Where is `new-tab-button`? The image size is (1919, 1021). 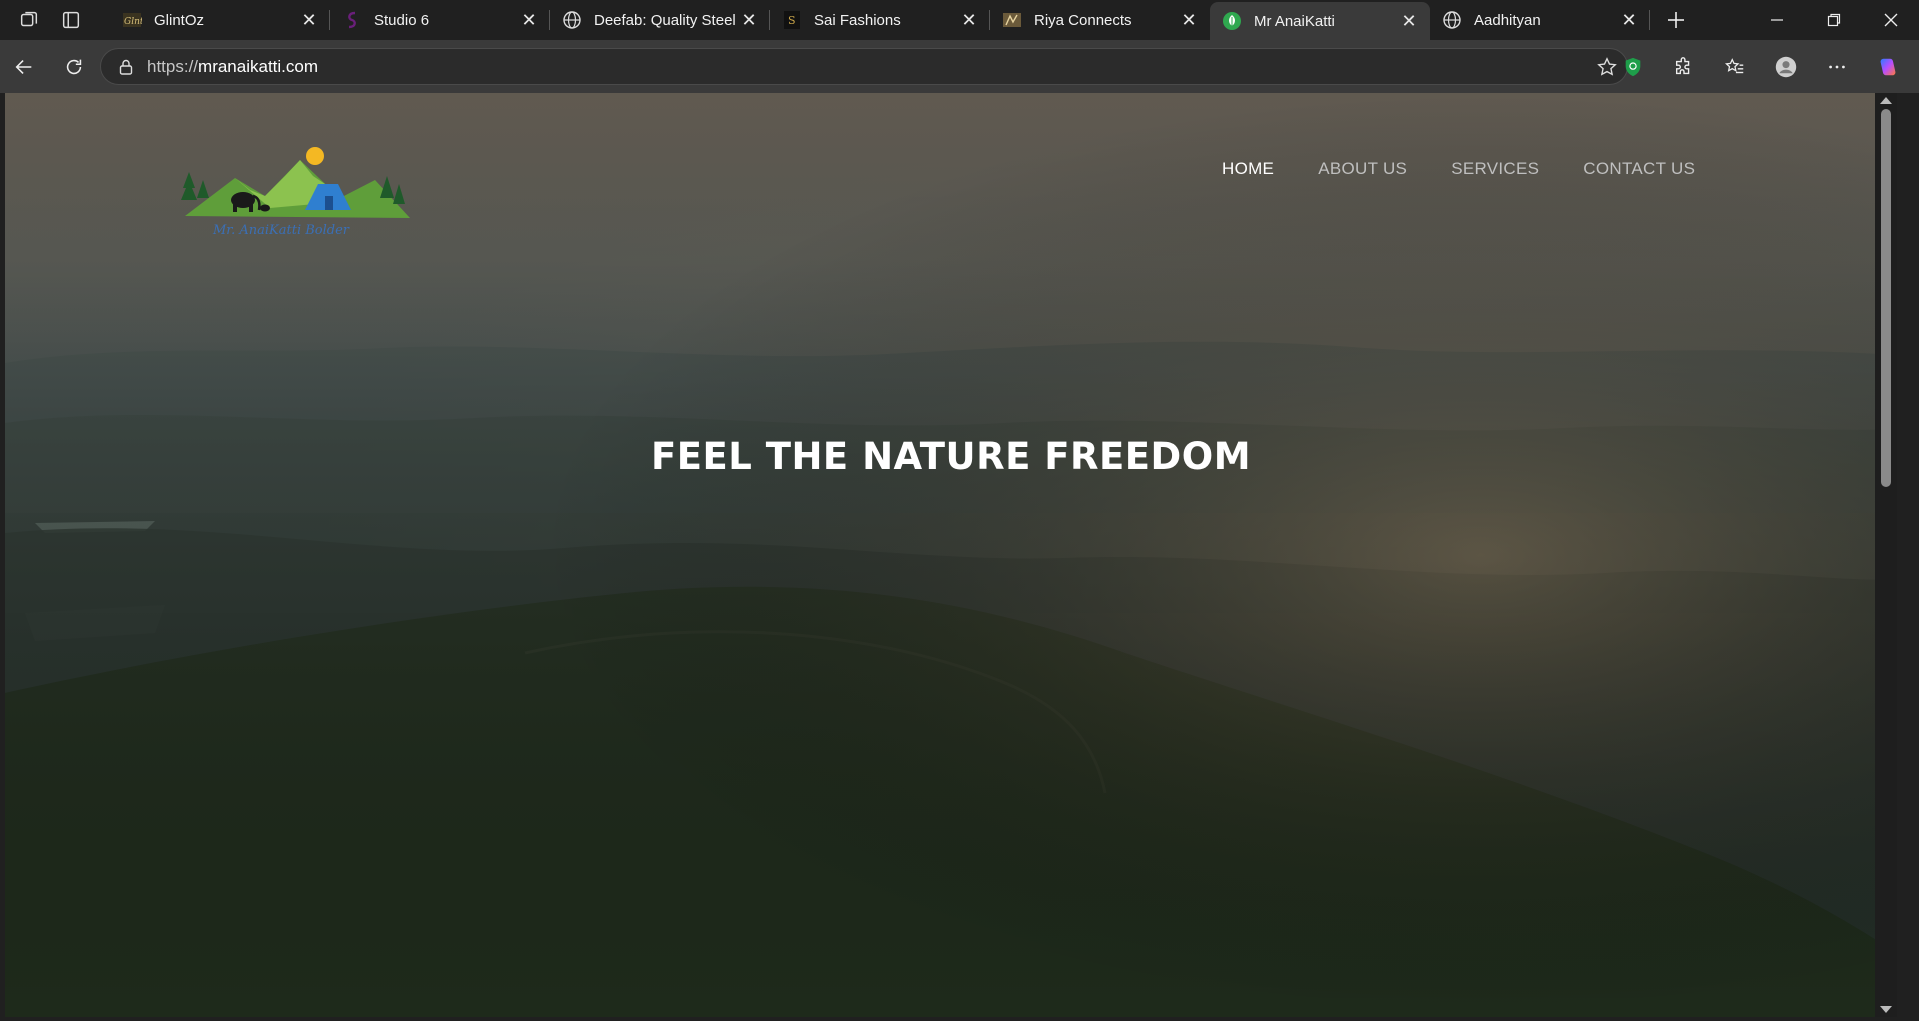
new-tab-button is located at coordinates (1676, 20).